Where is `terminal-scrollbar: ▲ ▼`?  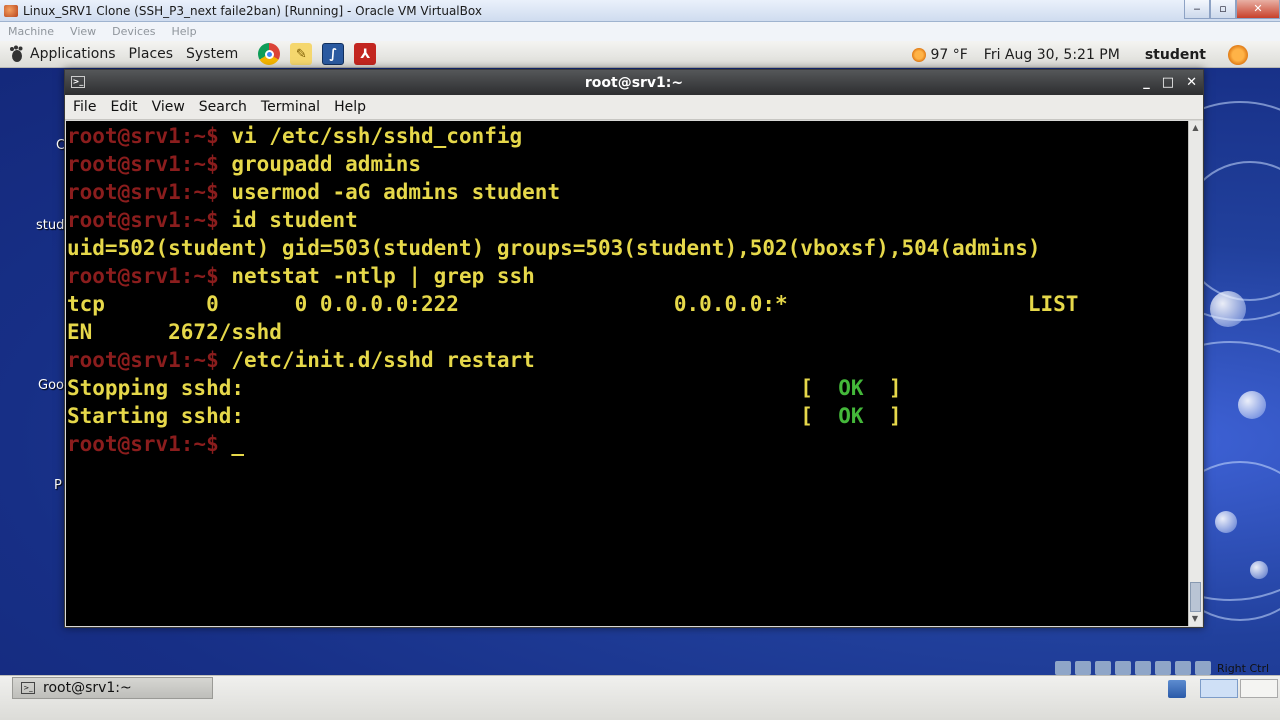 terminal-scrollbar: ▲ ▼ is located at coordinates (1195, 373).